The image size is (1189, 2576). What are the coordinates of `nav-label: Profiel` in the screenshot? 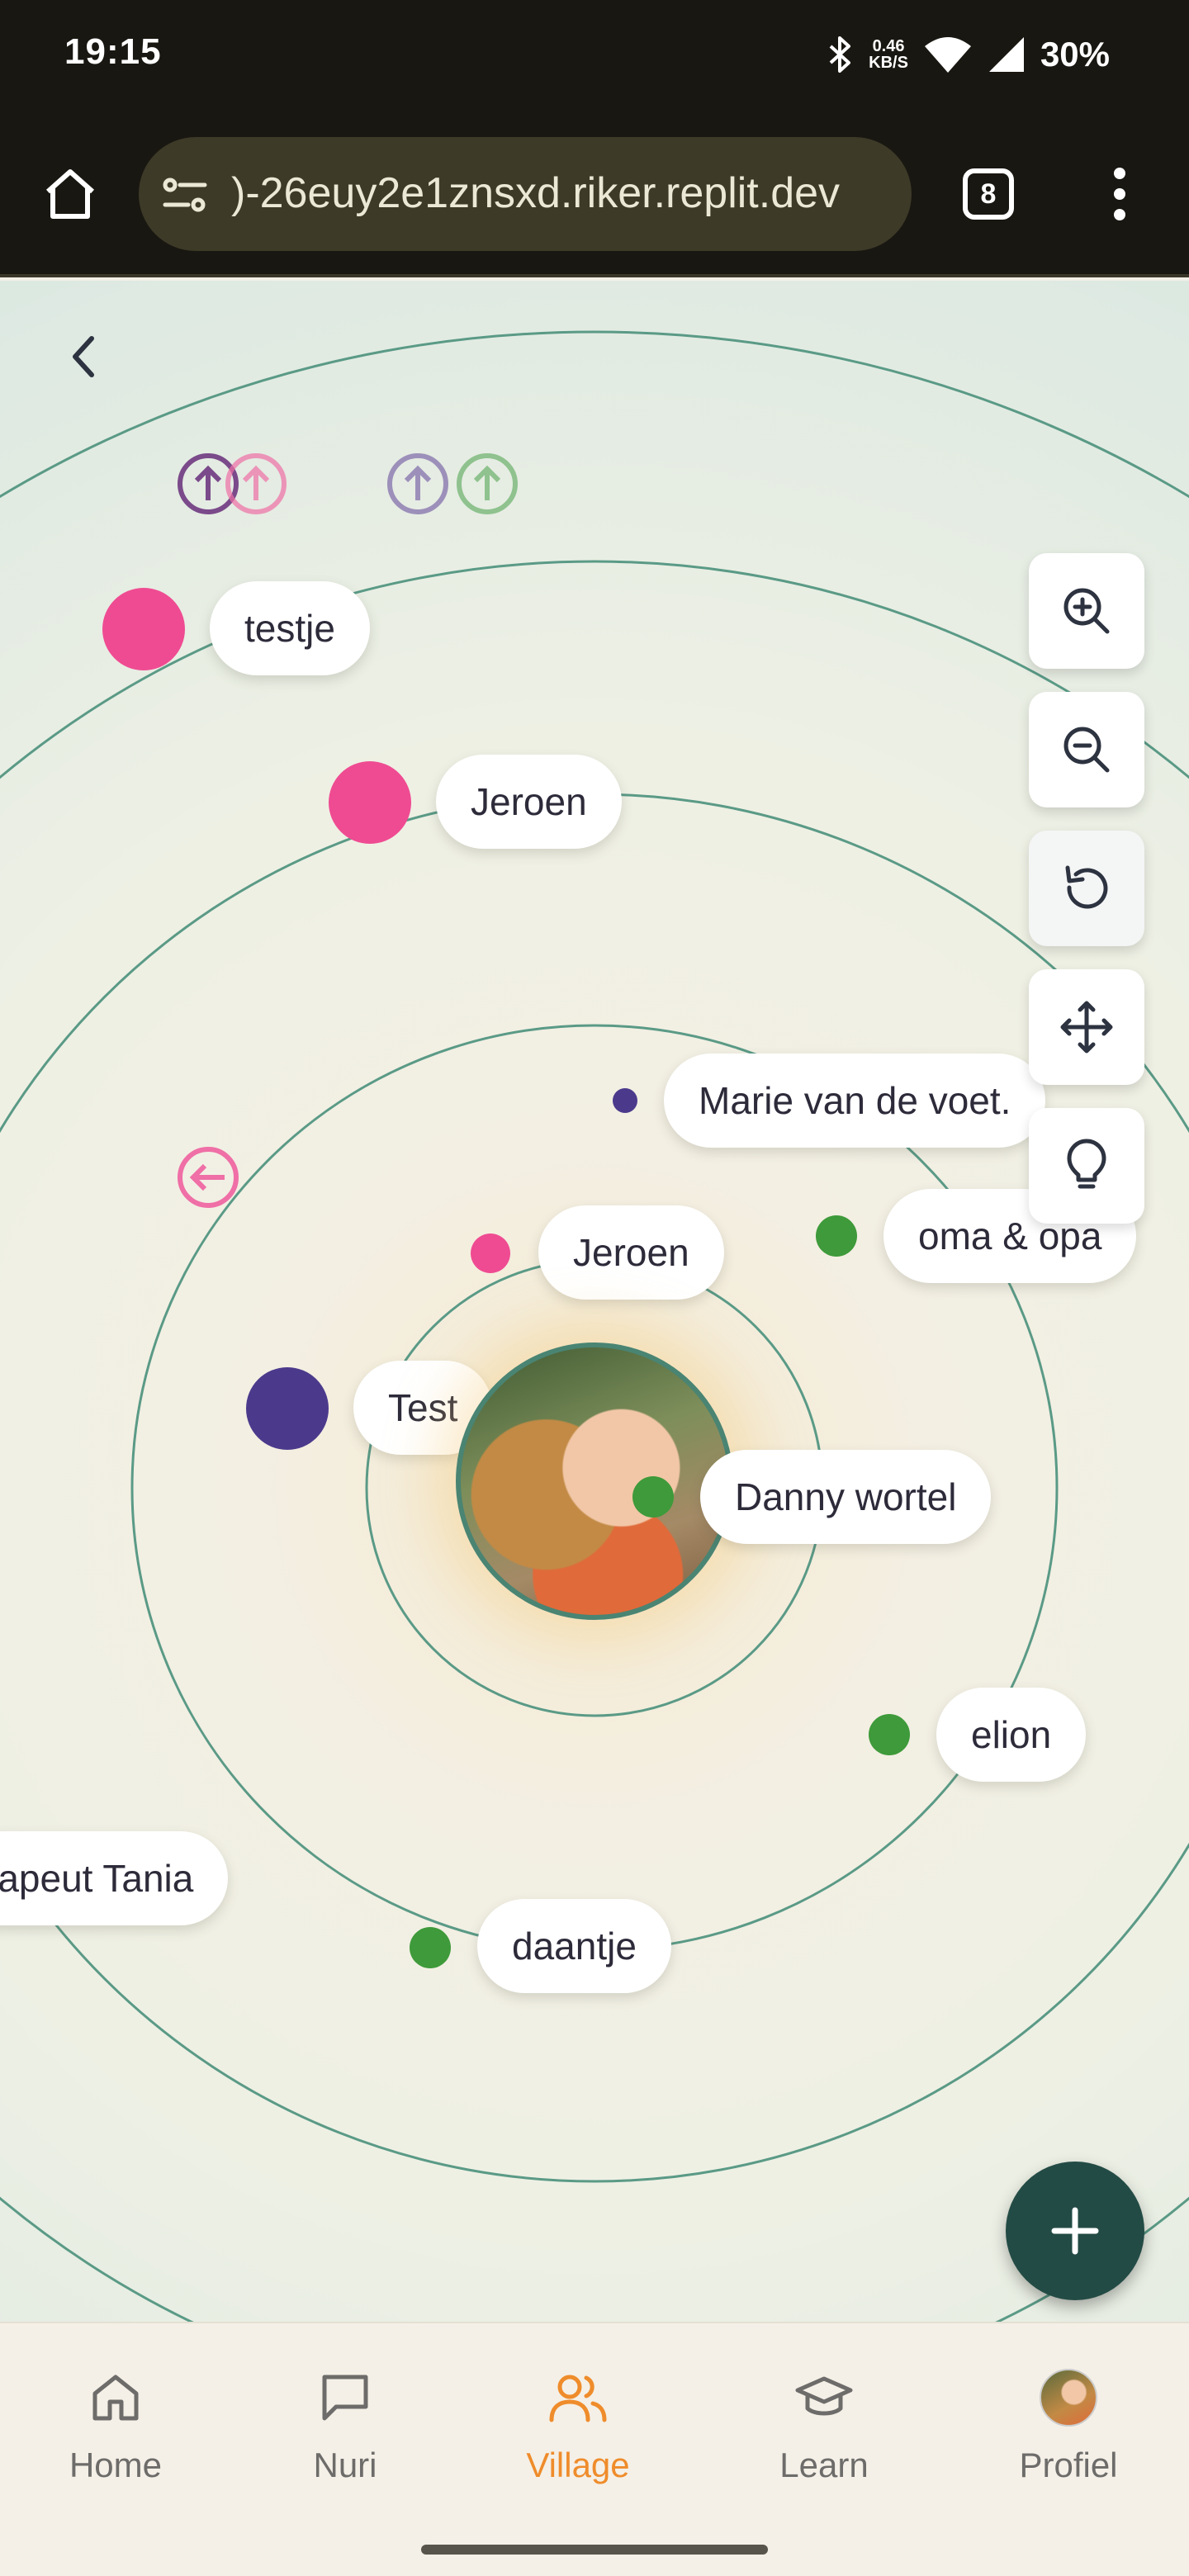 It's located at (1068, 2465).